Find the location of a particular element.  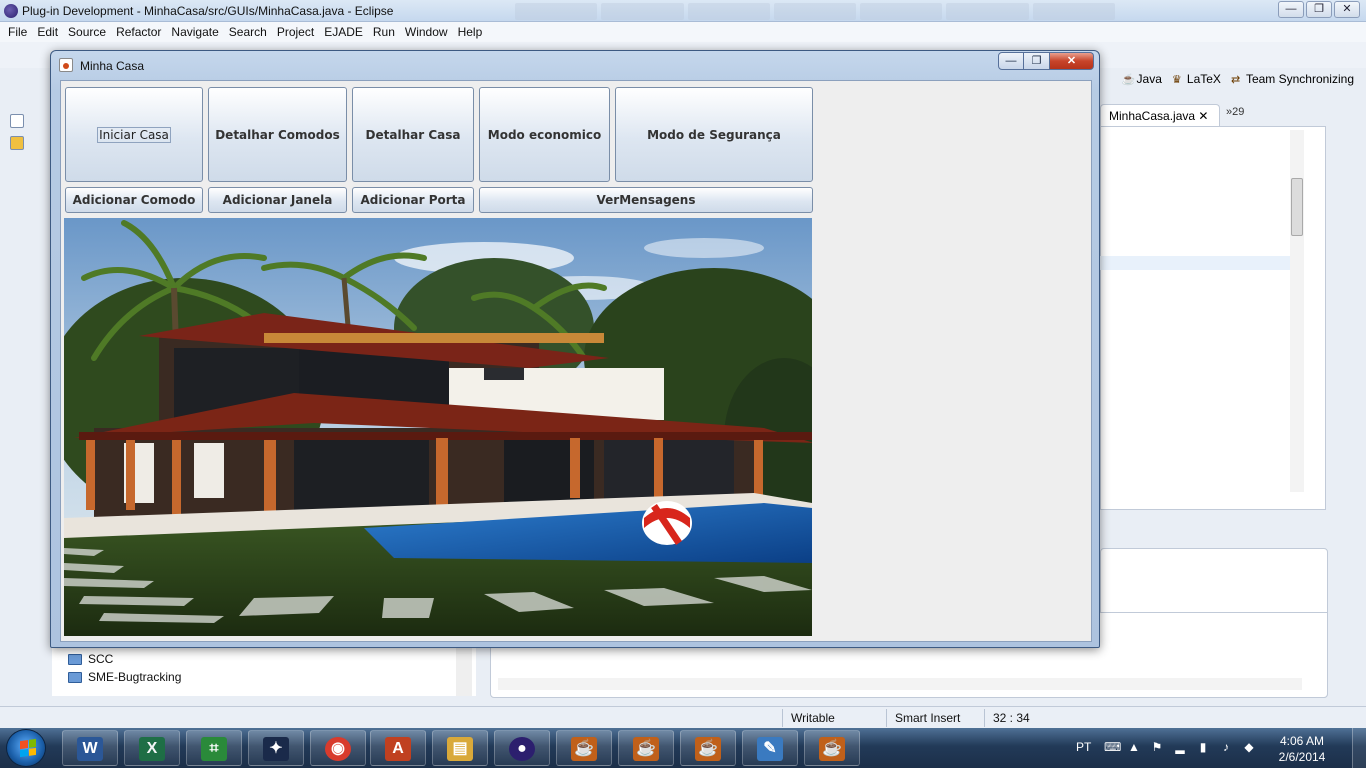

menu-search: Search is located at coordinates (249, 32).